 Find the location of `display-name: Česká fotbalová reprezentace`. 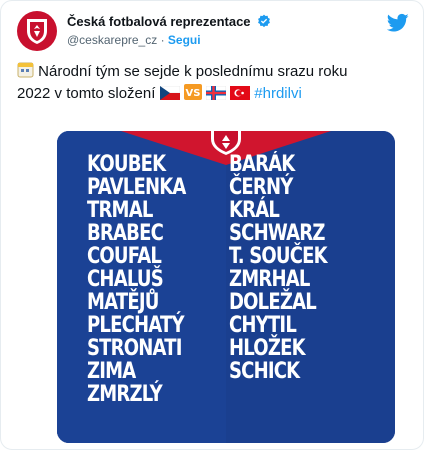

display-name: Česká fotbalová reprezentace is located at coordinates (159, 21).